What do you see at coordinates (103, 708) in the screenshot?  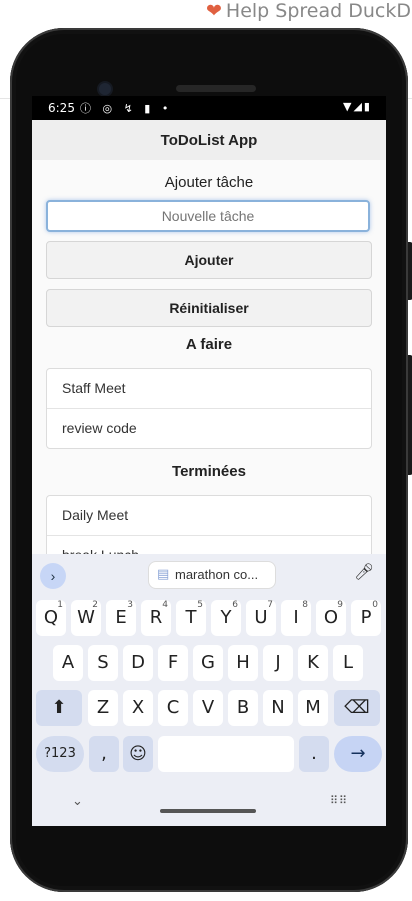 I see `key-z: Z` at bounding box center [103, 708].